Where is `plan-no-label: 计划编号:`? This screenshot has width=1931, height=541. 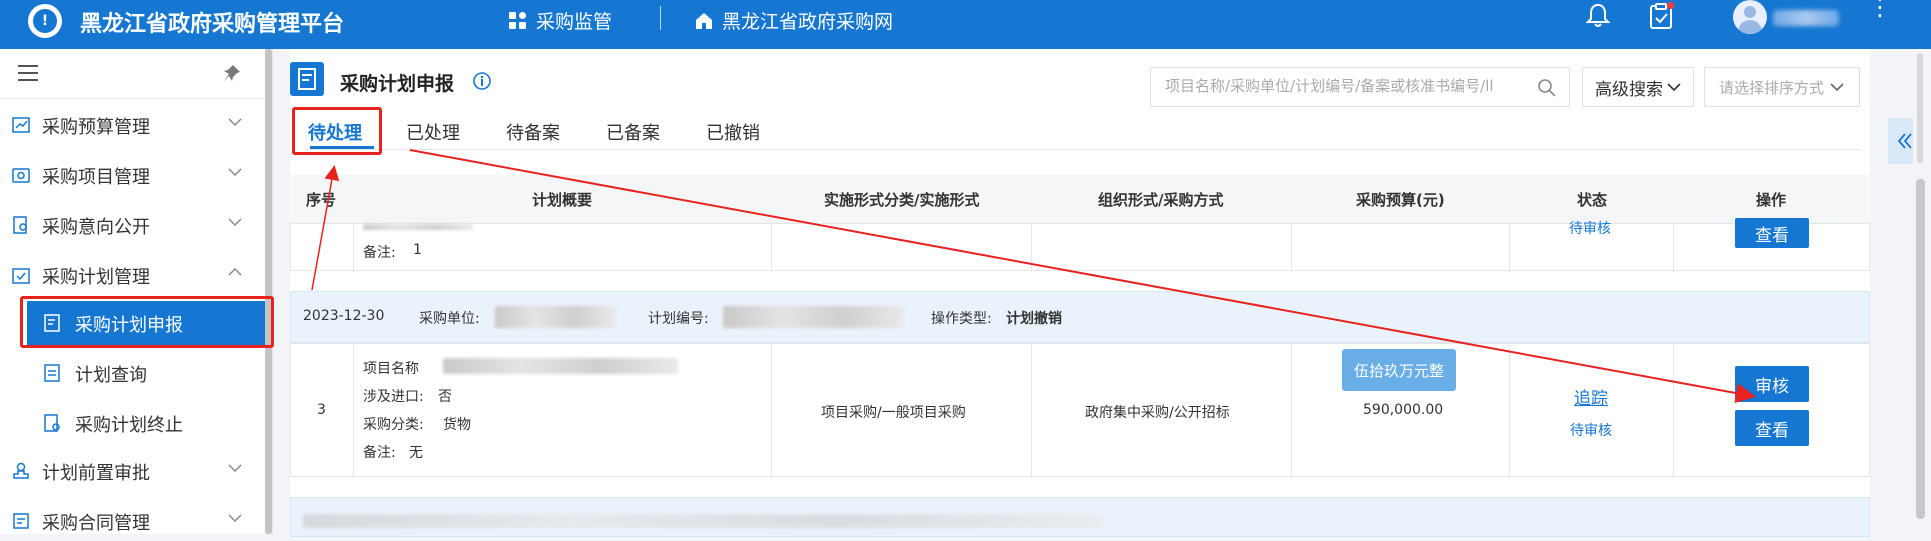 plan-no-label: 计划编号: is located at coordinates (678, 319).